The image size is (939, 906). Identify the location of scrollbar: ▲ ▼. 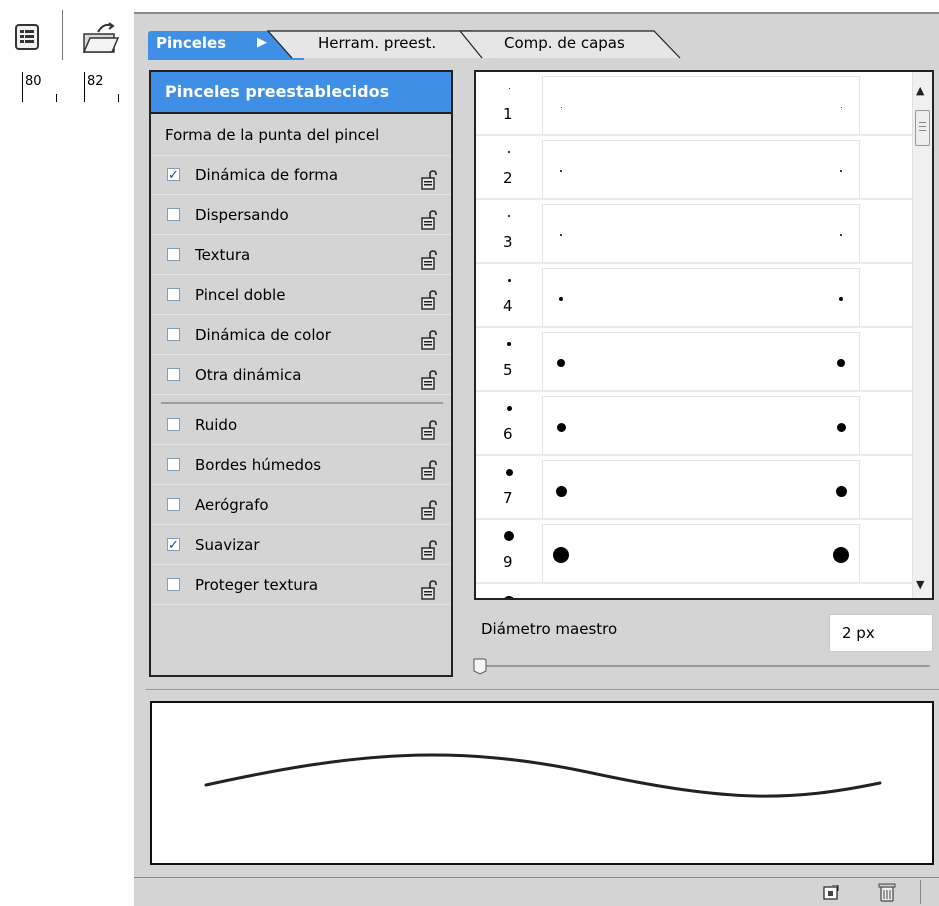
(922, 335).